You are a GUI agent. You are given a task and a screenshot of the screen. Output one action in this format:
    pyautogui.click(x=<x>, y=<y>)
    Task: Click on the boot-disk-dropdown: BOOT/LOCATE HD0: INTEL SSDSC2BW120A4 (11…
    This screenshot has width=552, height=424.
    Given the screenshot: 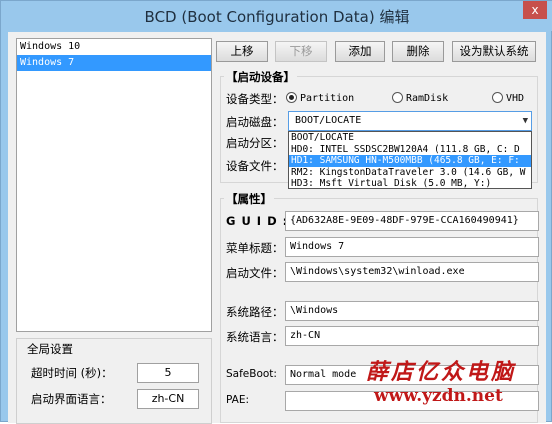 What is the action you would take?
    pyautogui.click(x=410, y=160)
    